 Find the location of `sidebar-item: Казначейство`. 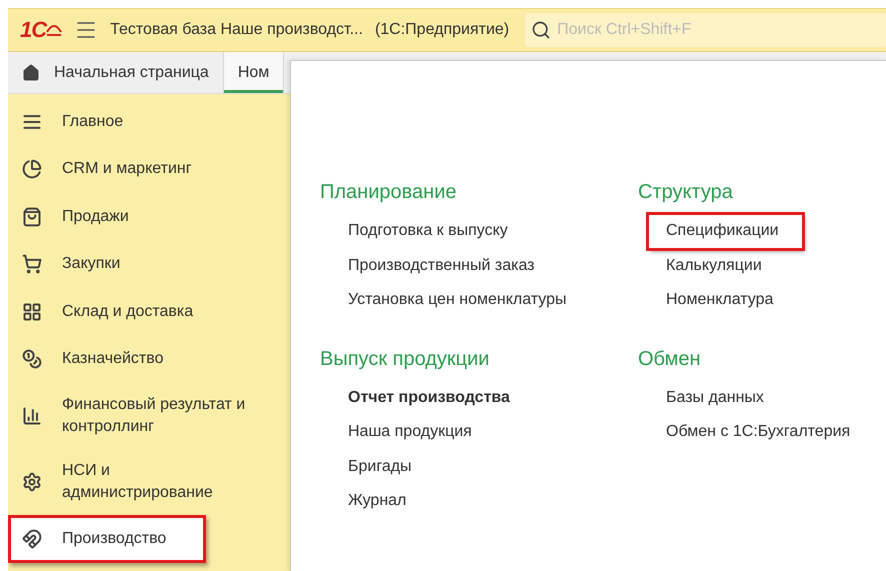

sidebar-item: Казначейство is located at coordinates (149, 359).